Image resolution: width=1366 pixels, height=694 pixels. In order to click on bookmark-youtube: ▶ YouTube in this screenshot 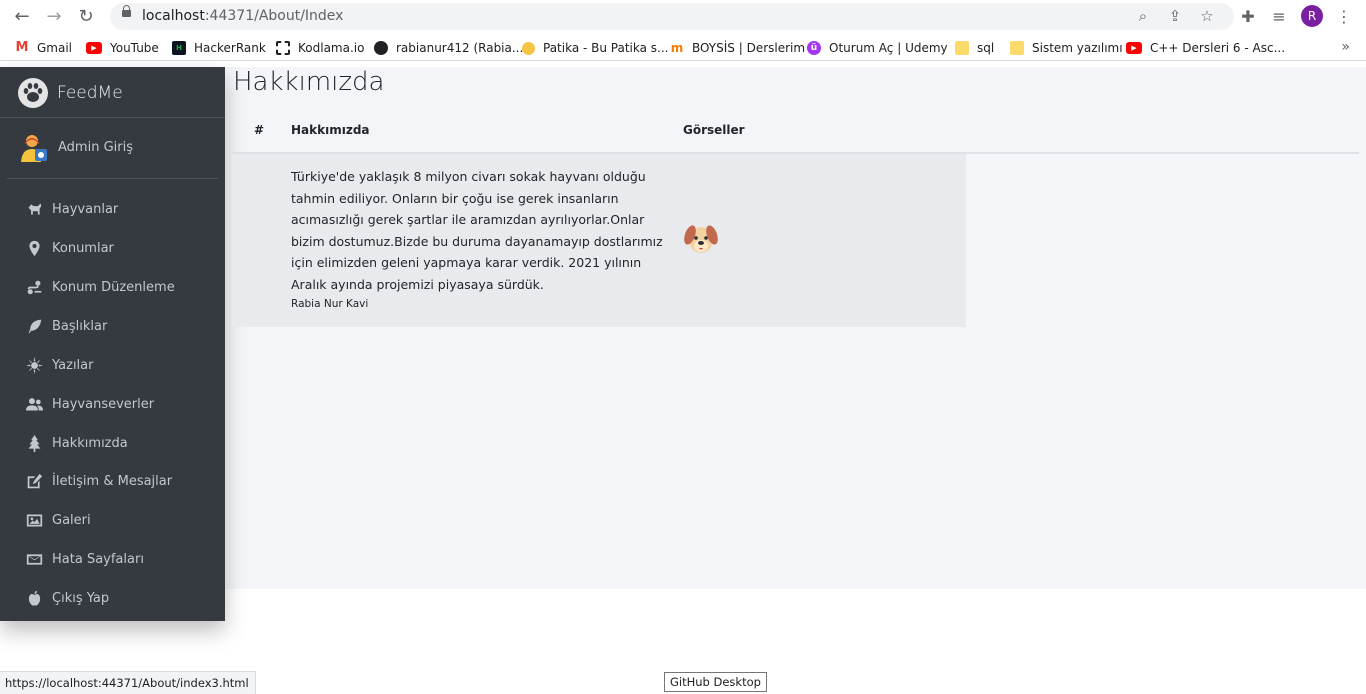, I will do `click(122, 48)`.